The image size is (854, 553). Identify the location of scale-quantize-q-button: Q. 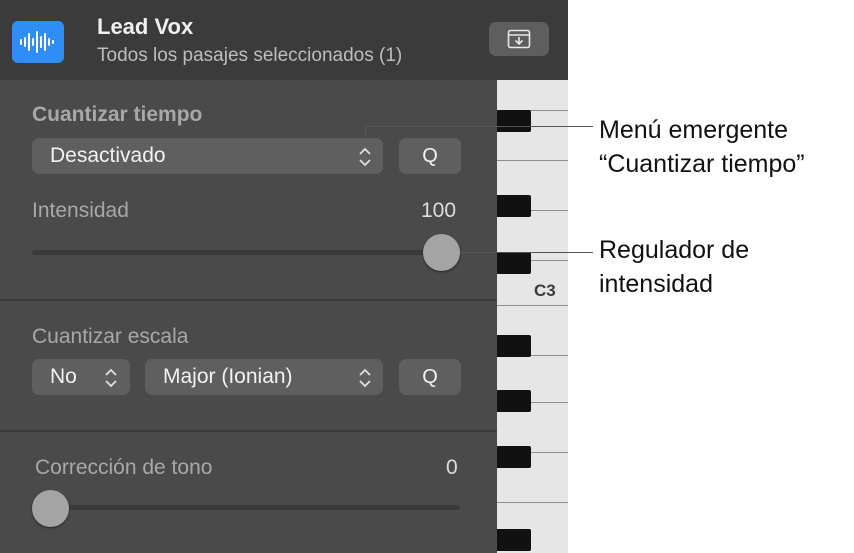
(430, 377).